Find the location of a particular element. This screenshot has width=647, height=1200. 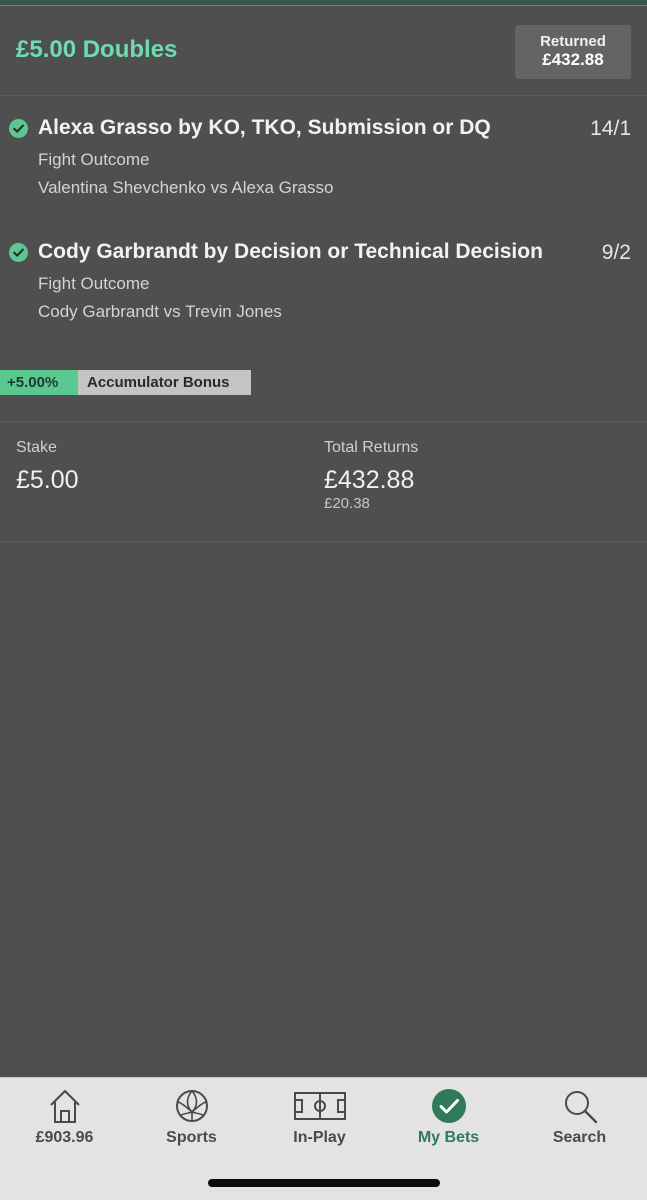

bonus-returns-value: £20.38 is located at coordinates (347, 503).